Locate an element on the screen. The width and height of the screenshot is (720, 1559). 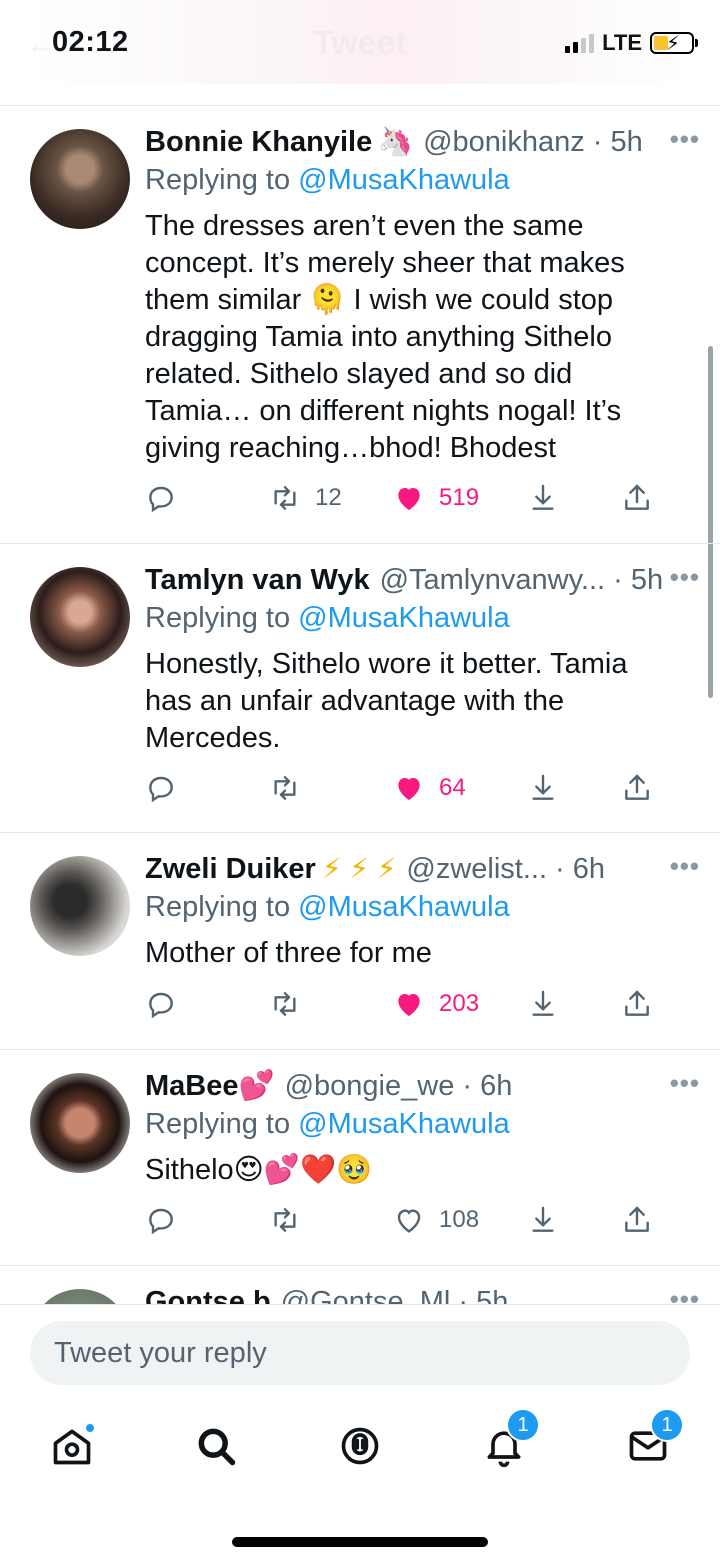
like-button: 64 is located at coordinates (460, 788).